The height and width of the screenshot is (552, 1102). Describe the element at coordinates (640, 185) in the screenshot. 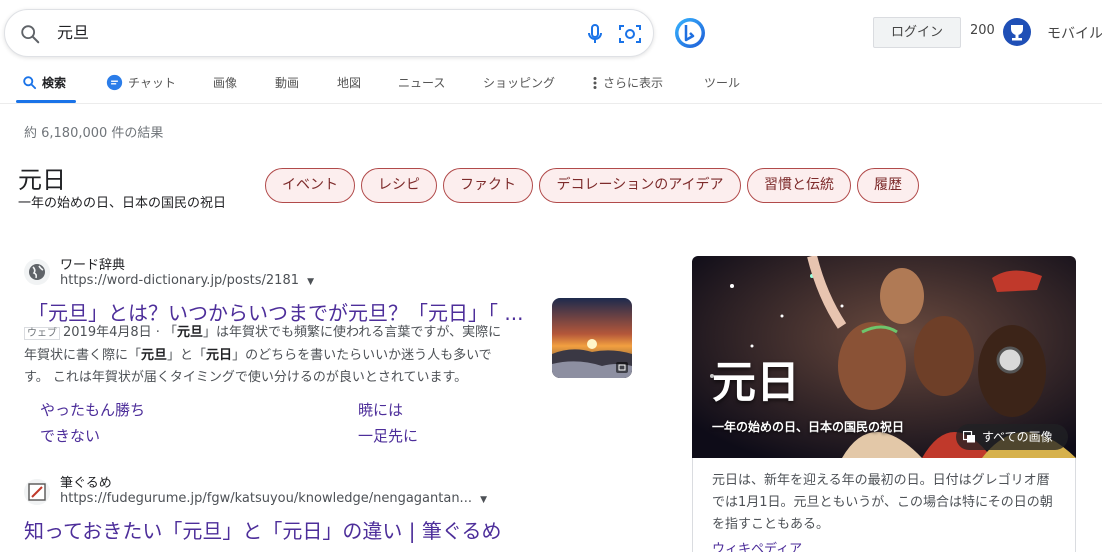

I see `chip-decoration-ideas: デコレーションのアイデア` at that location.